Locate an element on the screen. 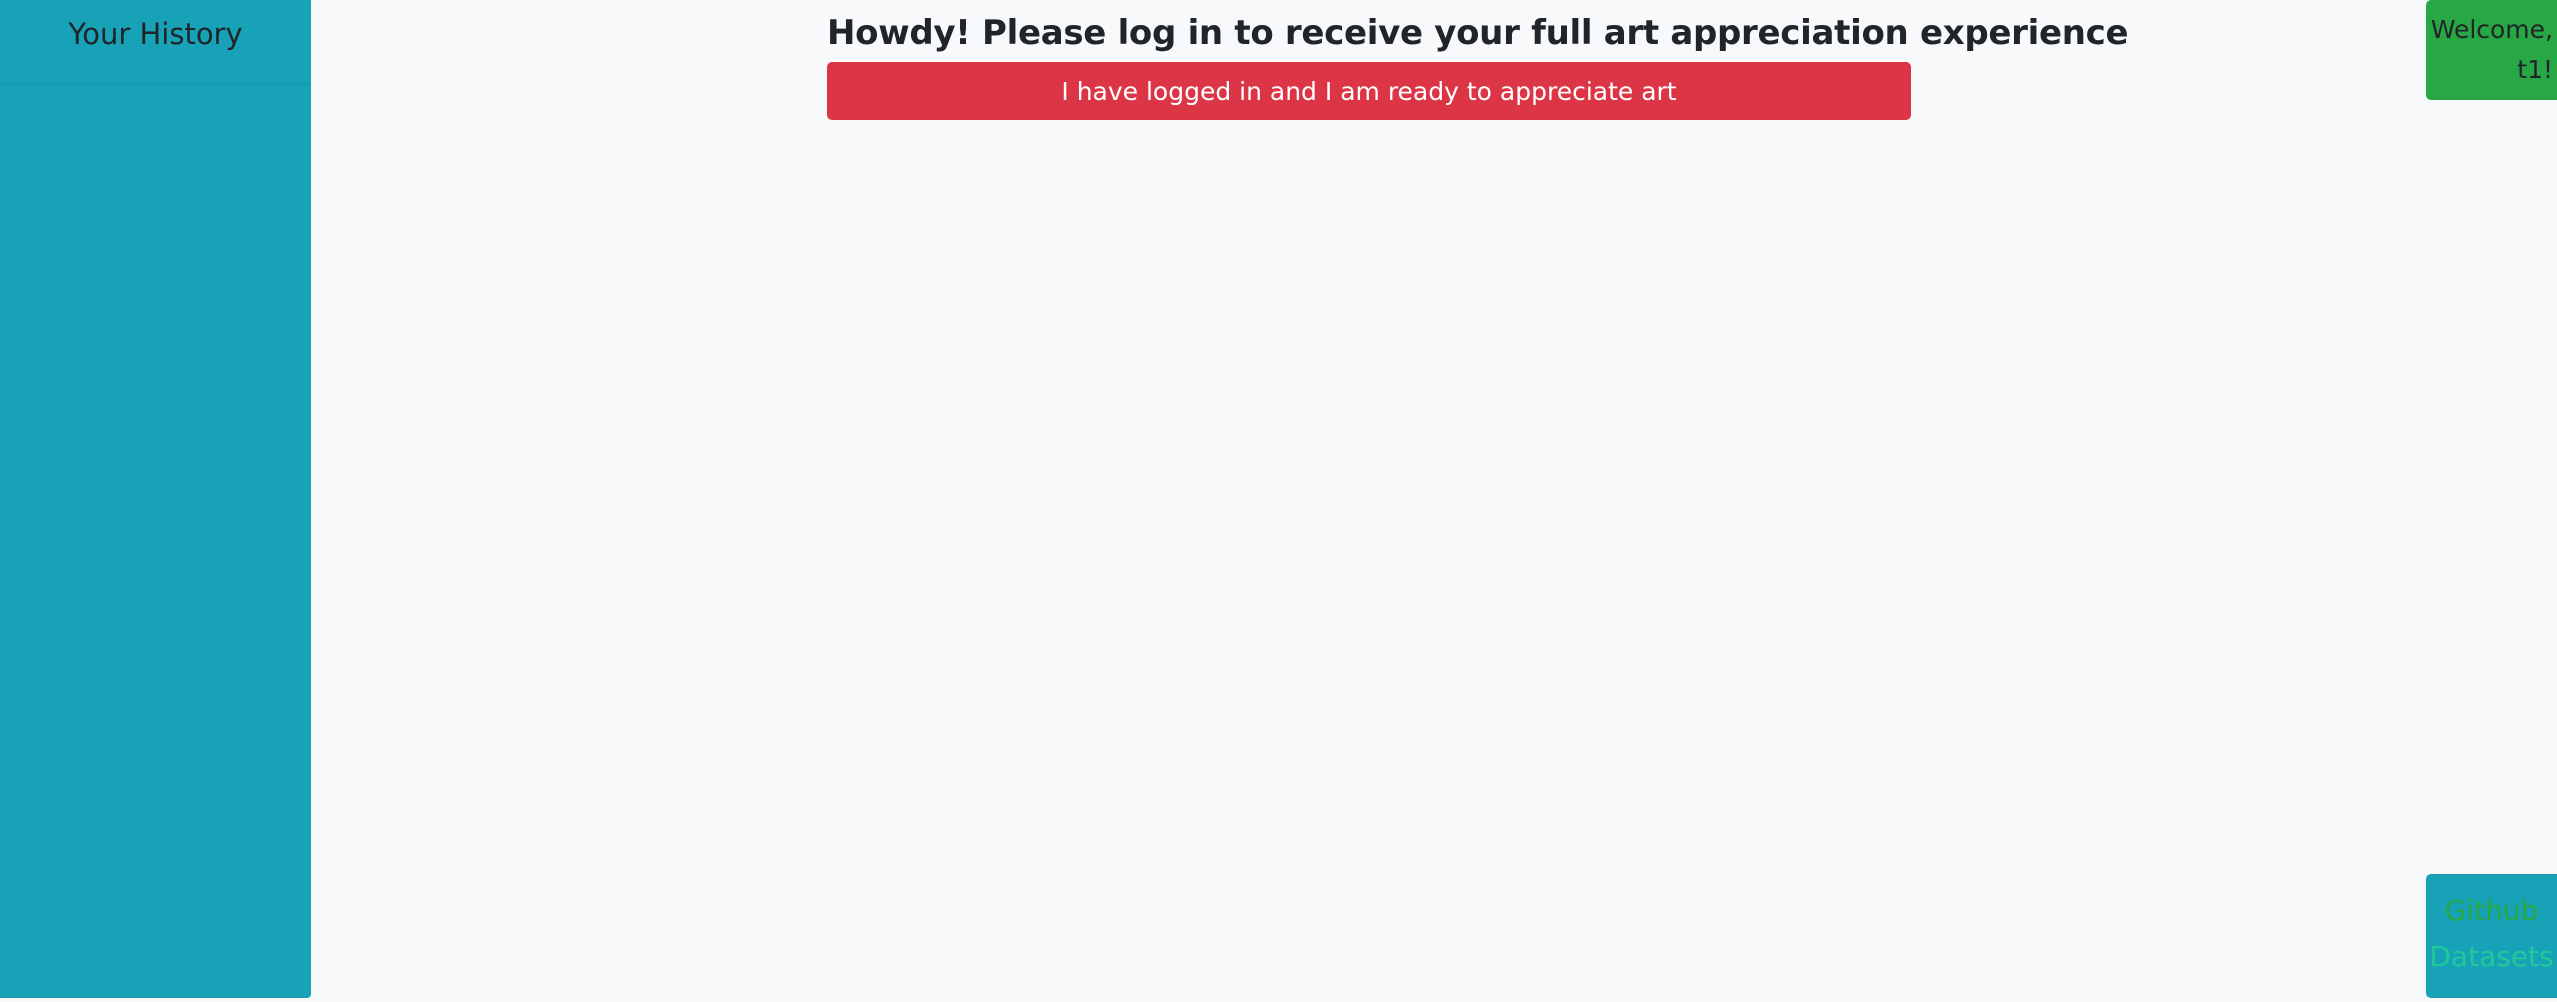 The width and height of the screenshot is (2557, 1002). sidebar-header: Your History is located at coordinates (155, 42).